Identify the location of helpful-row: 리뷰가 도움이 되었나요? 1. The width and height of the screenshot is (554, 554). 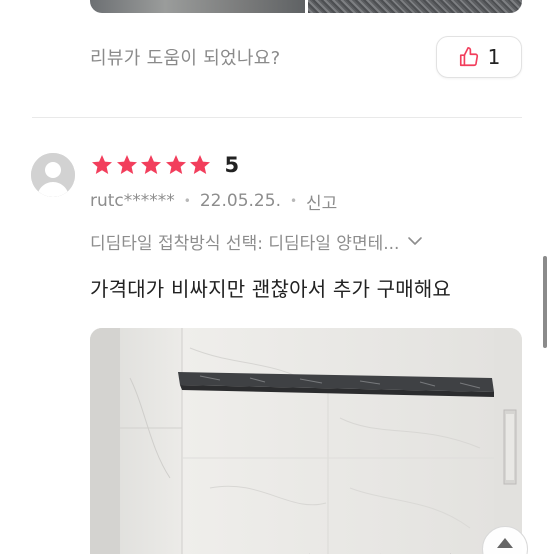
(306, 57).